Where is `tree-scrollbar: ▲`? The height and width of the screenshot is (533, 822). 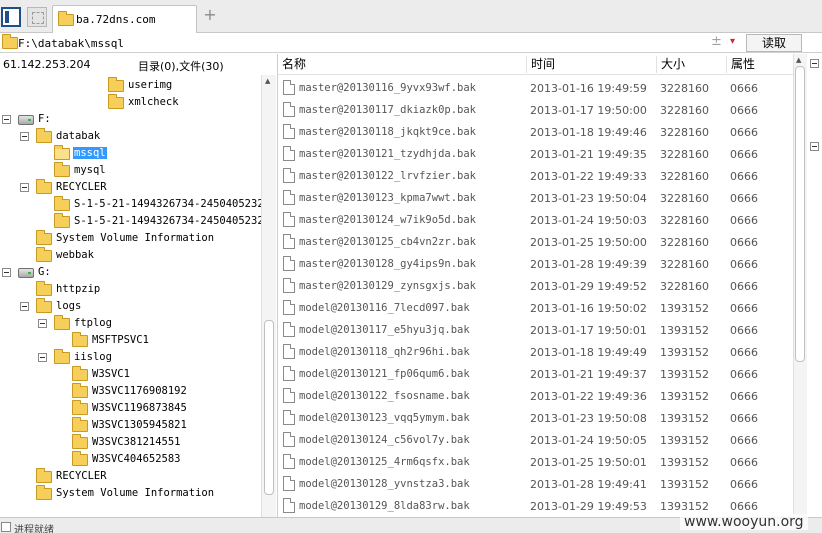 tree-scrollbar: ▲ is located at coordinates (268, 296).